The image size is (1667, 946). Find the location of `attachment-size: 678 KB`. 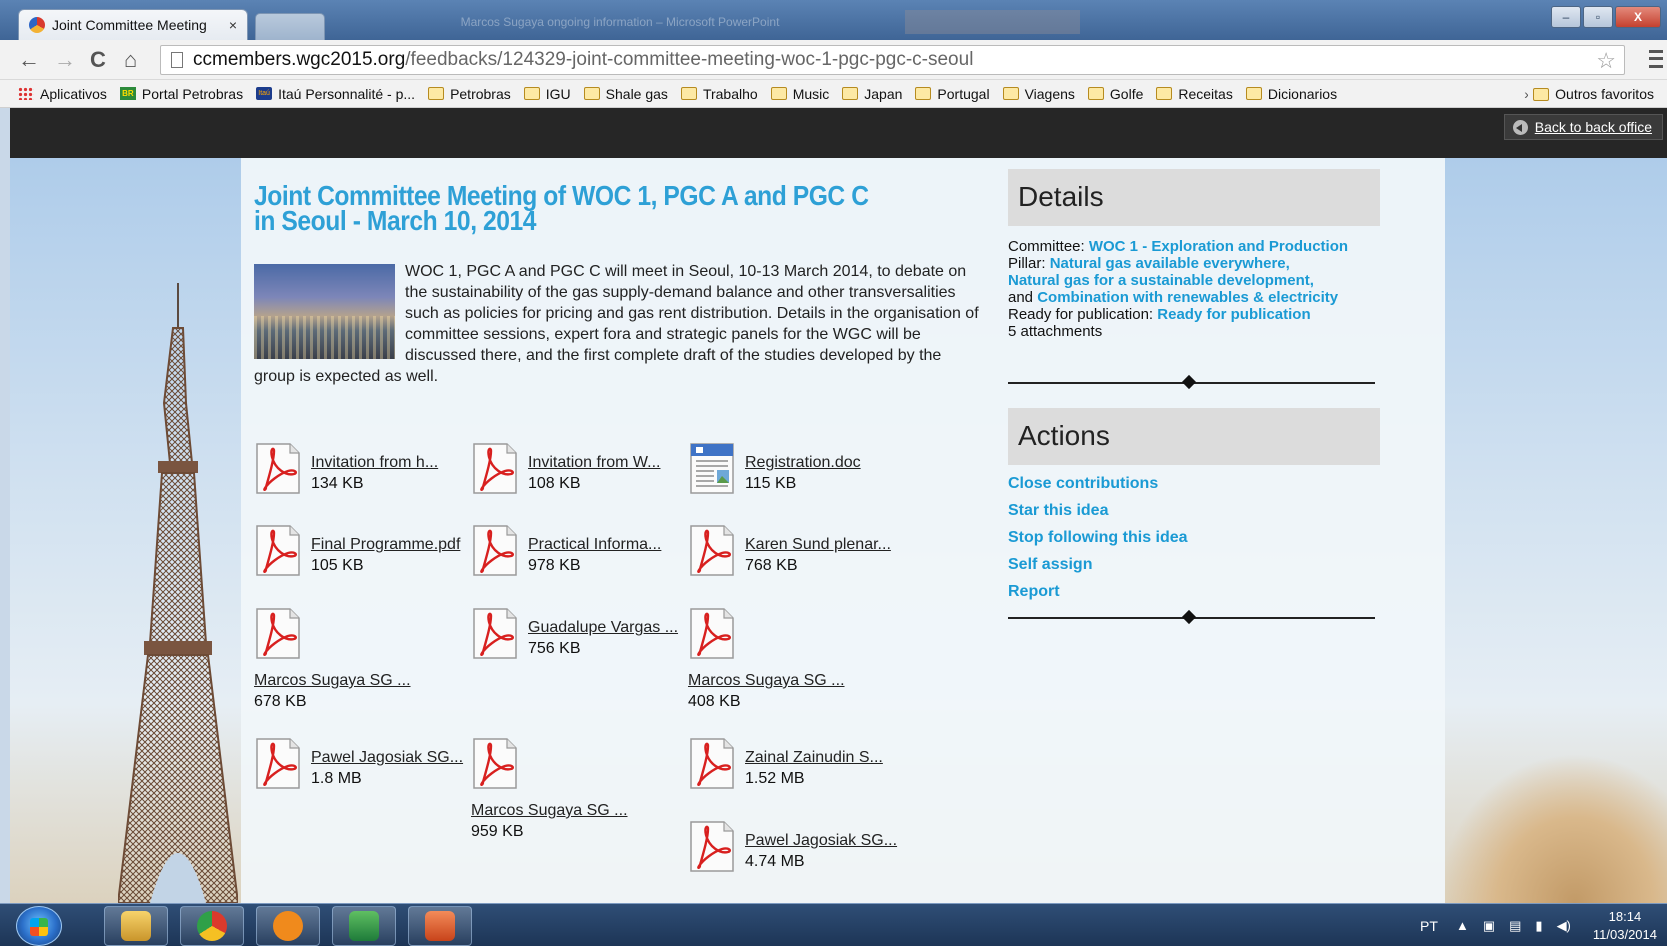

attachment-size: 678 KB is located at coordinates (280, 701).